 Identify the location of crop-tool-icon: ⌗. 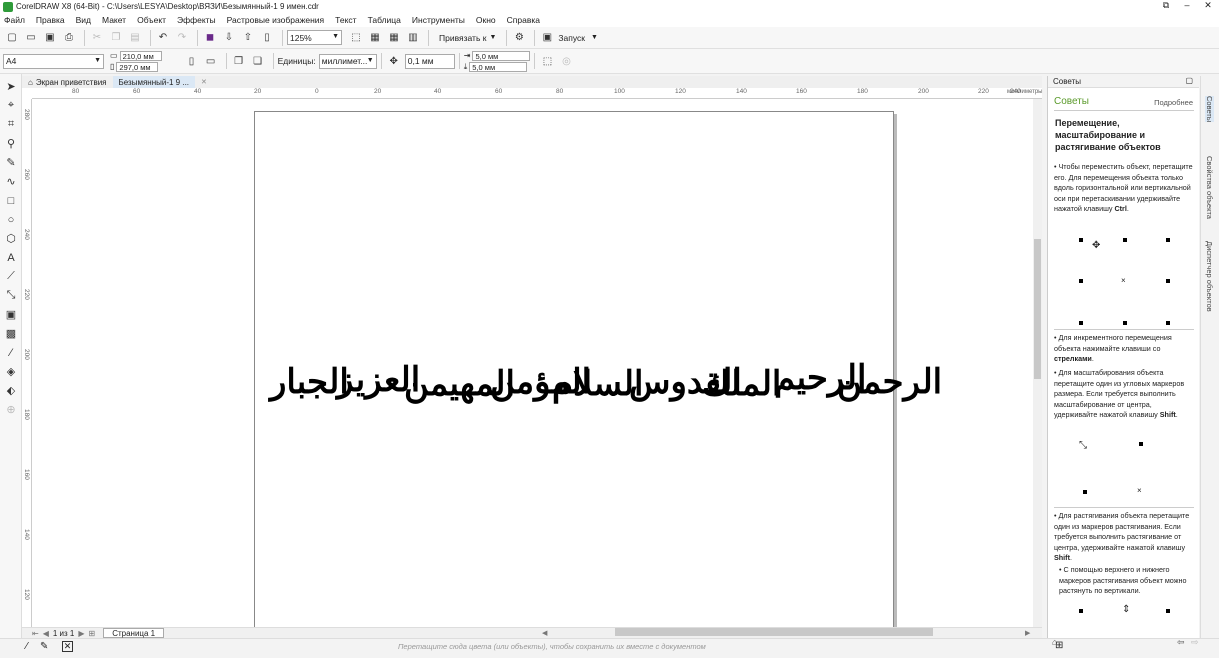
(11, 124).